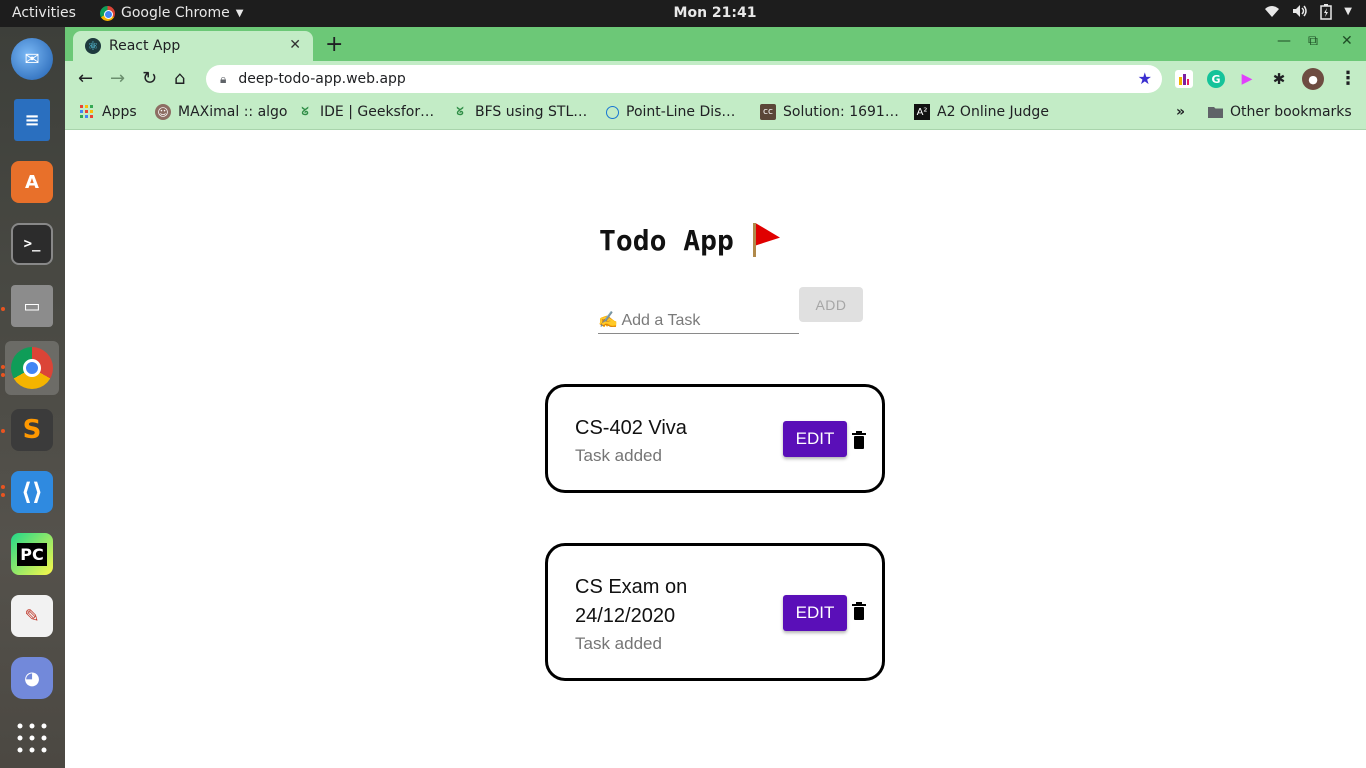 This screenshot has width=1366, height=768. I want to click on bookmarks-overflow-button: », so click(1180, 112).